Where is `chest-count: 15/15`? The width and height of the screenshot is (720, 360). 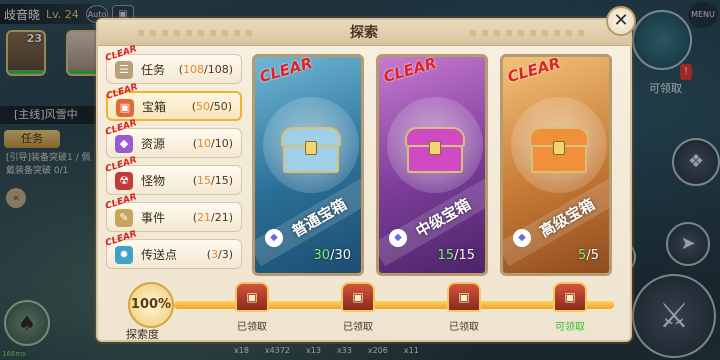
chest-count: 15/15 is located at coordinates (456, 255).